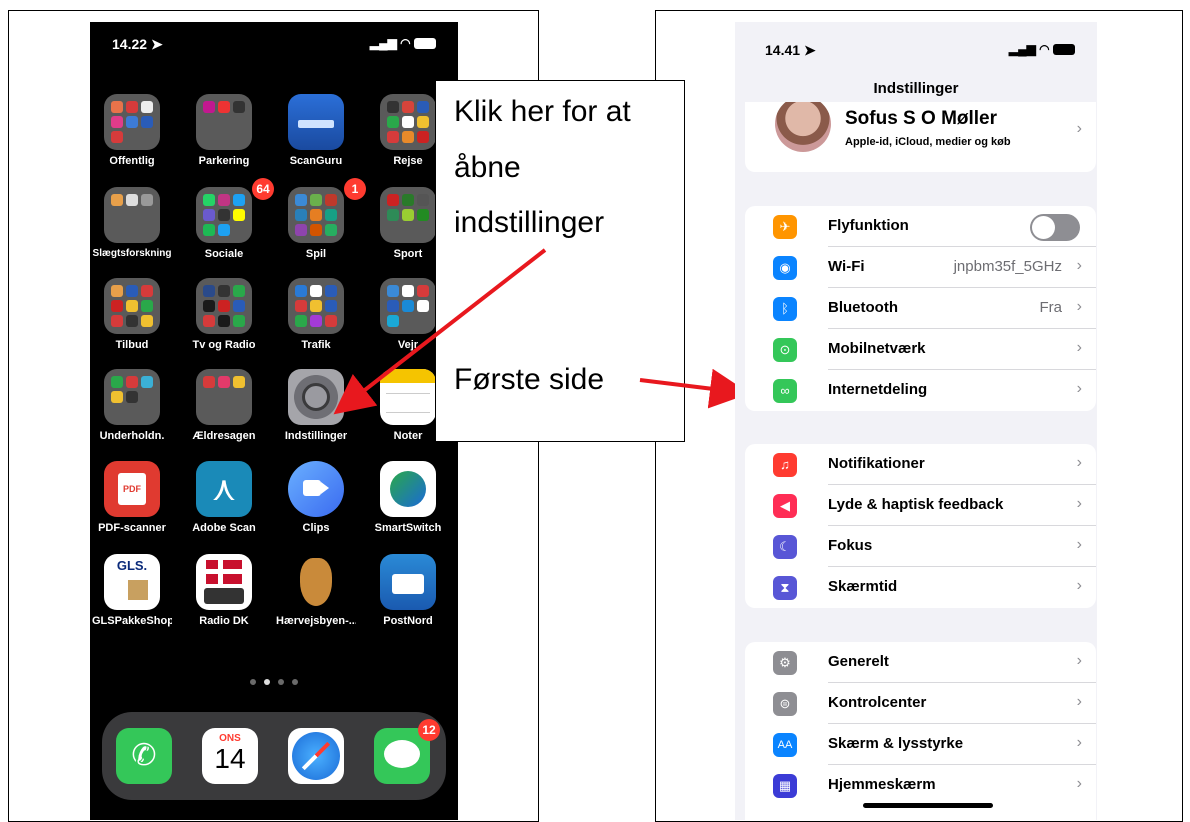 The image size is (1190, 822). Describe the element at coordinates (920, 464) in the screenshot. I see `row-notifikationer: ♫ Notifikationer ›` at that location.